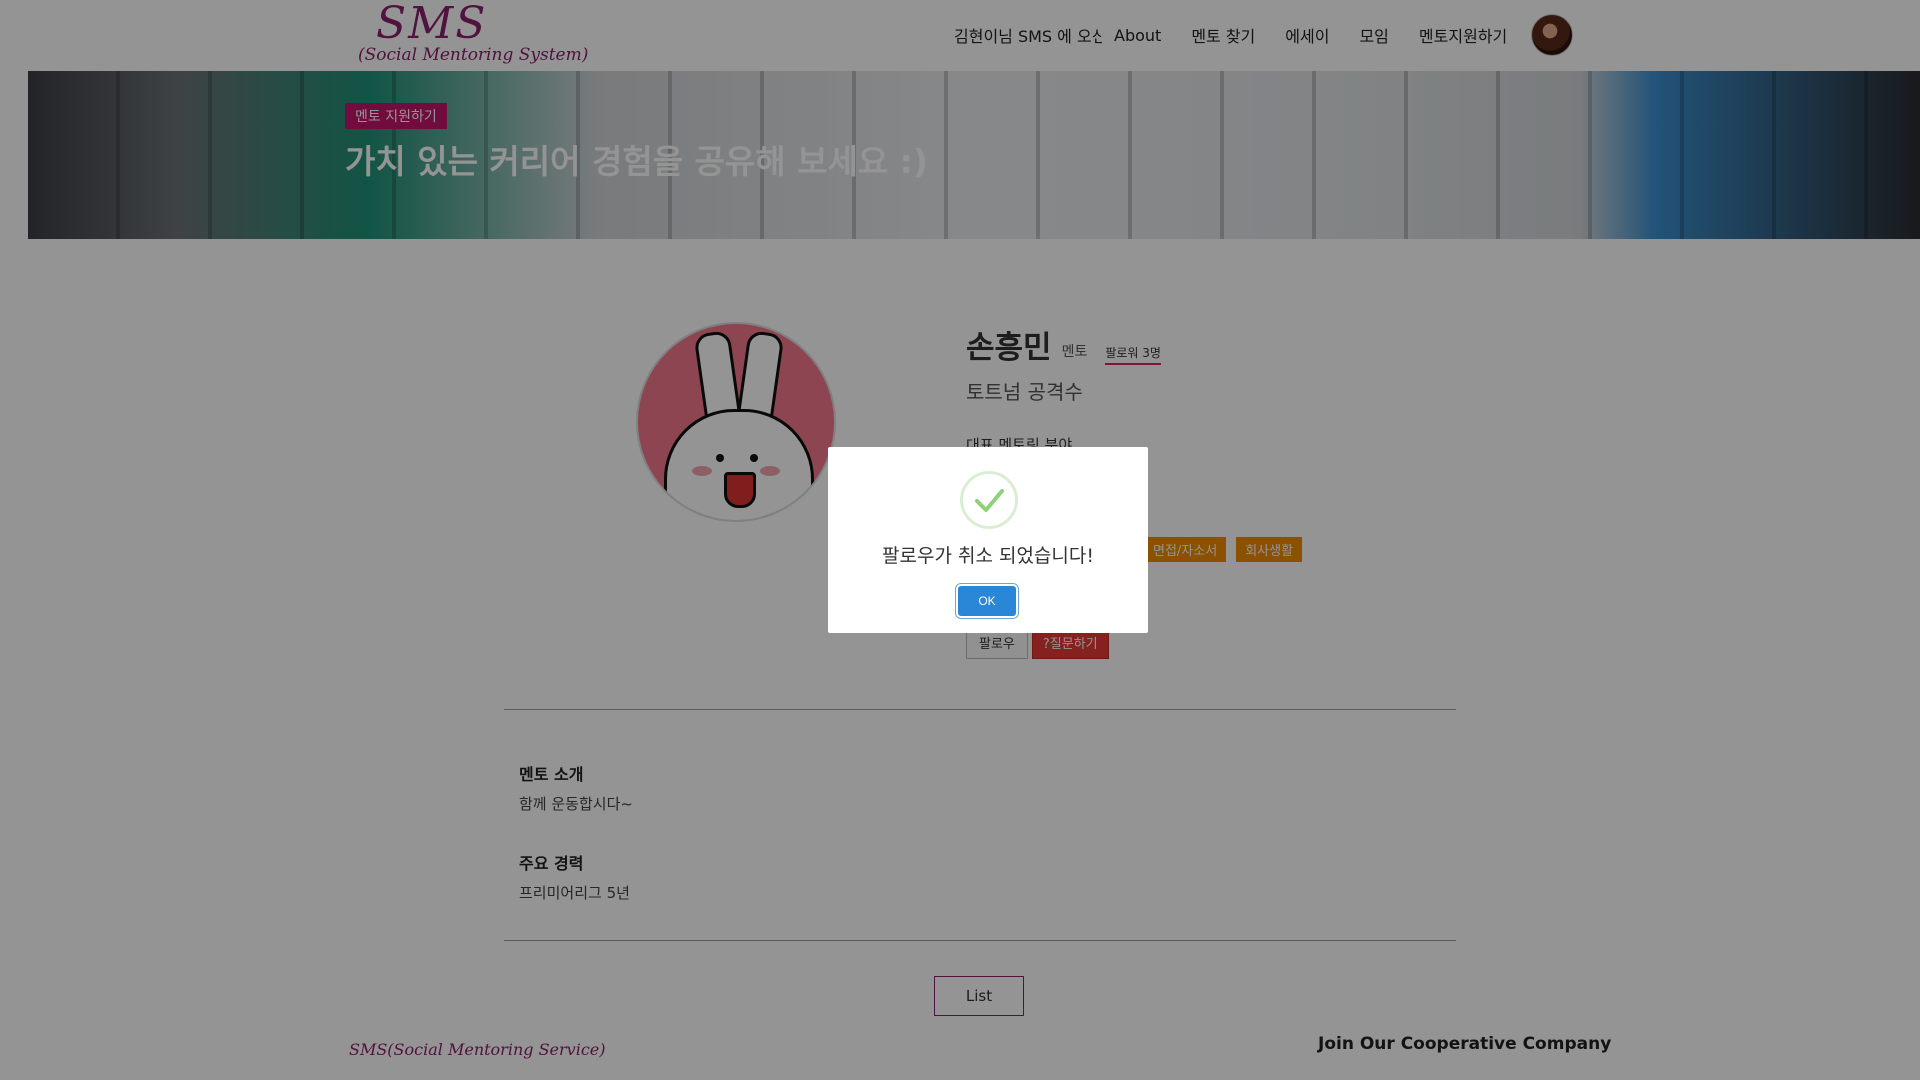 This screenshot has height=1080, width=1920. Describe the element at coordinates (988, 556) in the screenshot. I see `modal-message: 팔로우가 취소 되었습니다!` at that location.